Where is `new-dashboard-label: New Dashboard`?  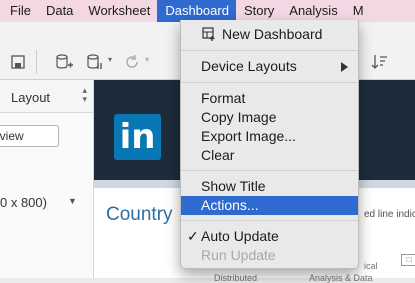 new-dashboard-label: New Dashboard is located at coordinates (272, 34).